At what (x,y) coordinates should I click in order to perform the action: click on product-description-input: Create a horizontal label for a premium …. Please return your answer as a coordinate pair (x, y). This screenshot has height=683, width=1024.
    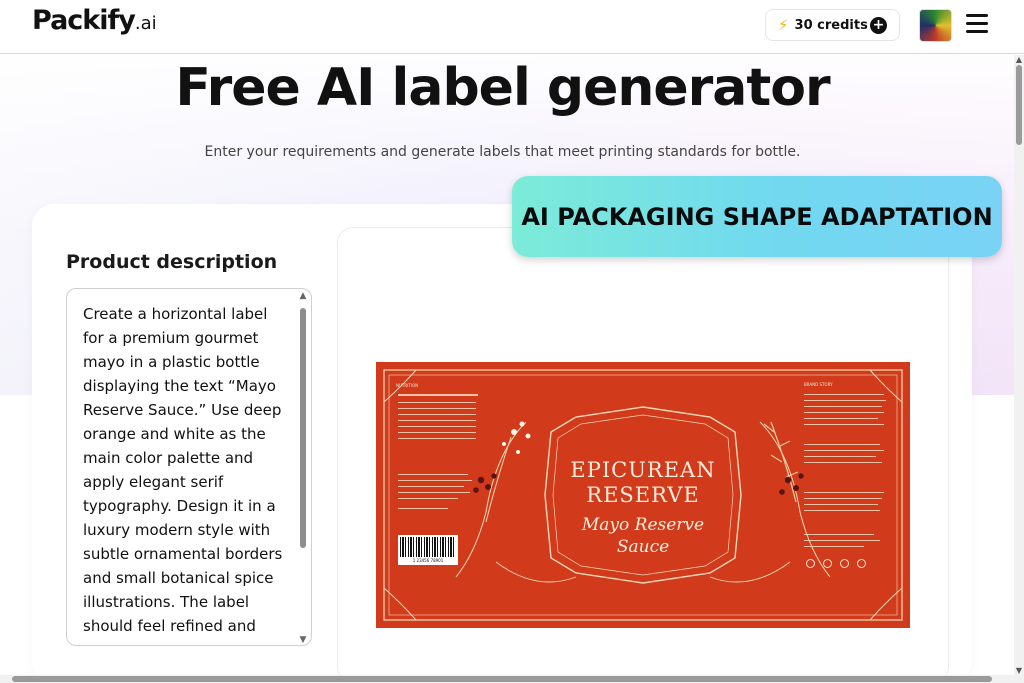
    Looking at the image, I should click on (189, 467).